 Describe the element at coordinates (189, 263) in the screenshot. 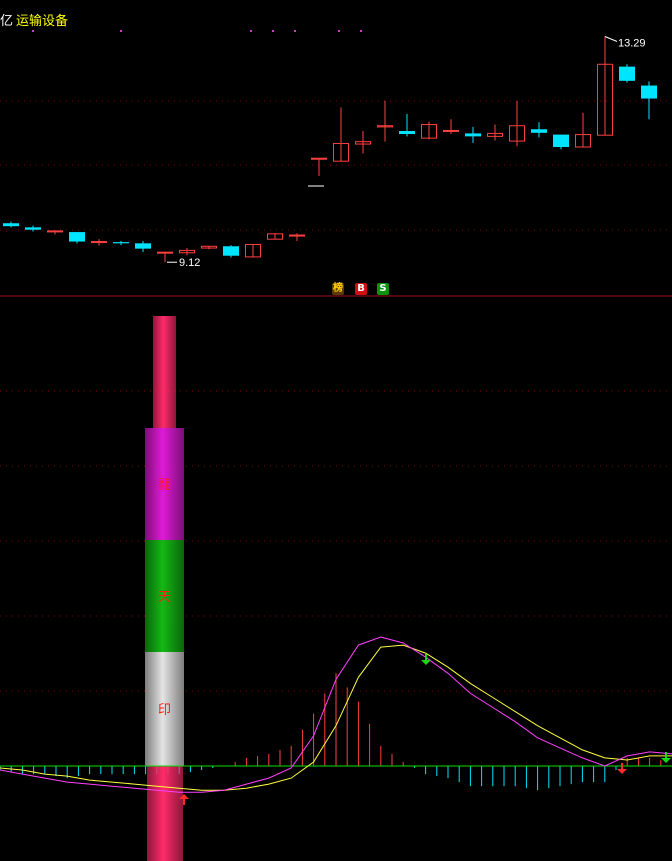

I see `low-price-label: 9.12` at that location.